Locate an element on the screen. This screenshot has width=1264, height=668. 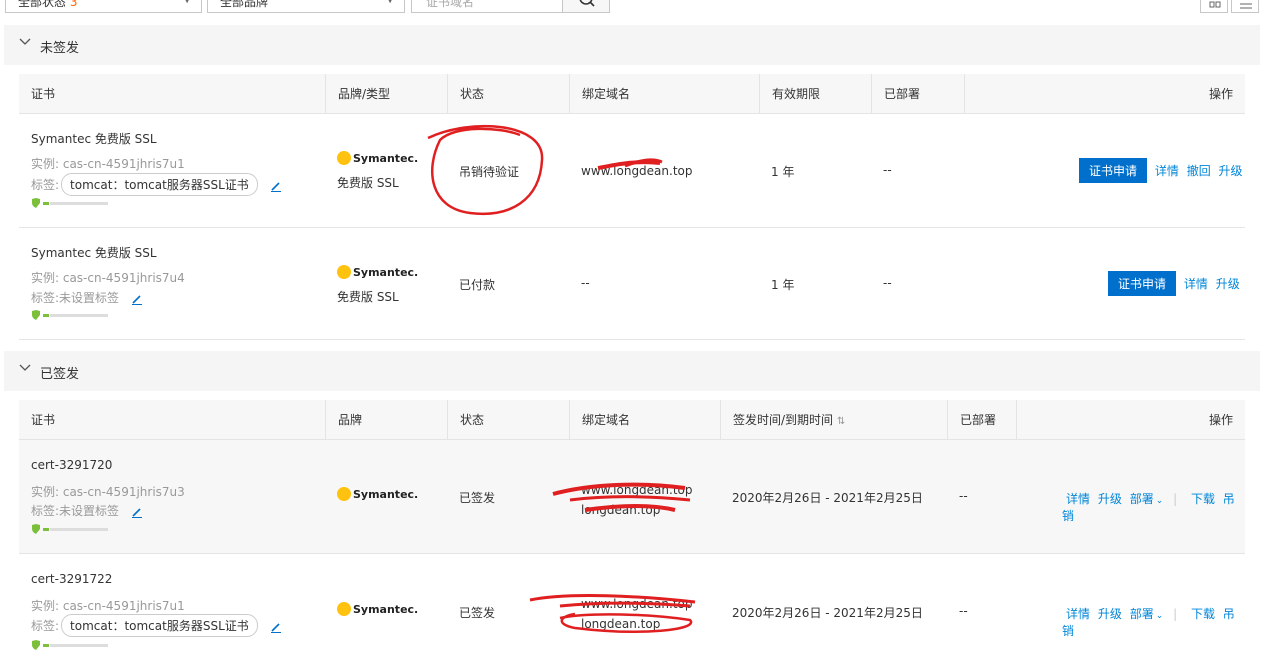
bound-domain: longdean.top is located at coordinates (621, 624).